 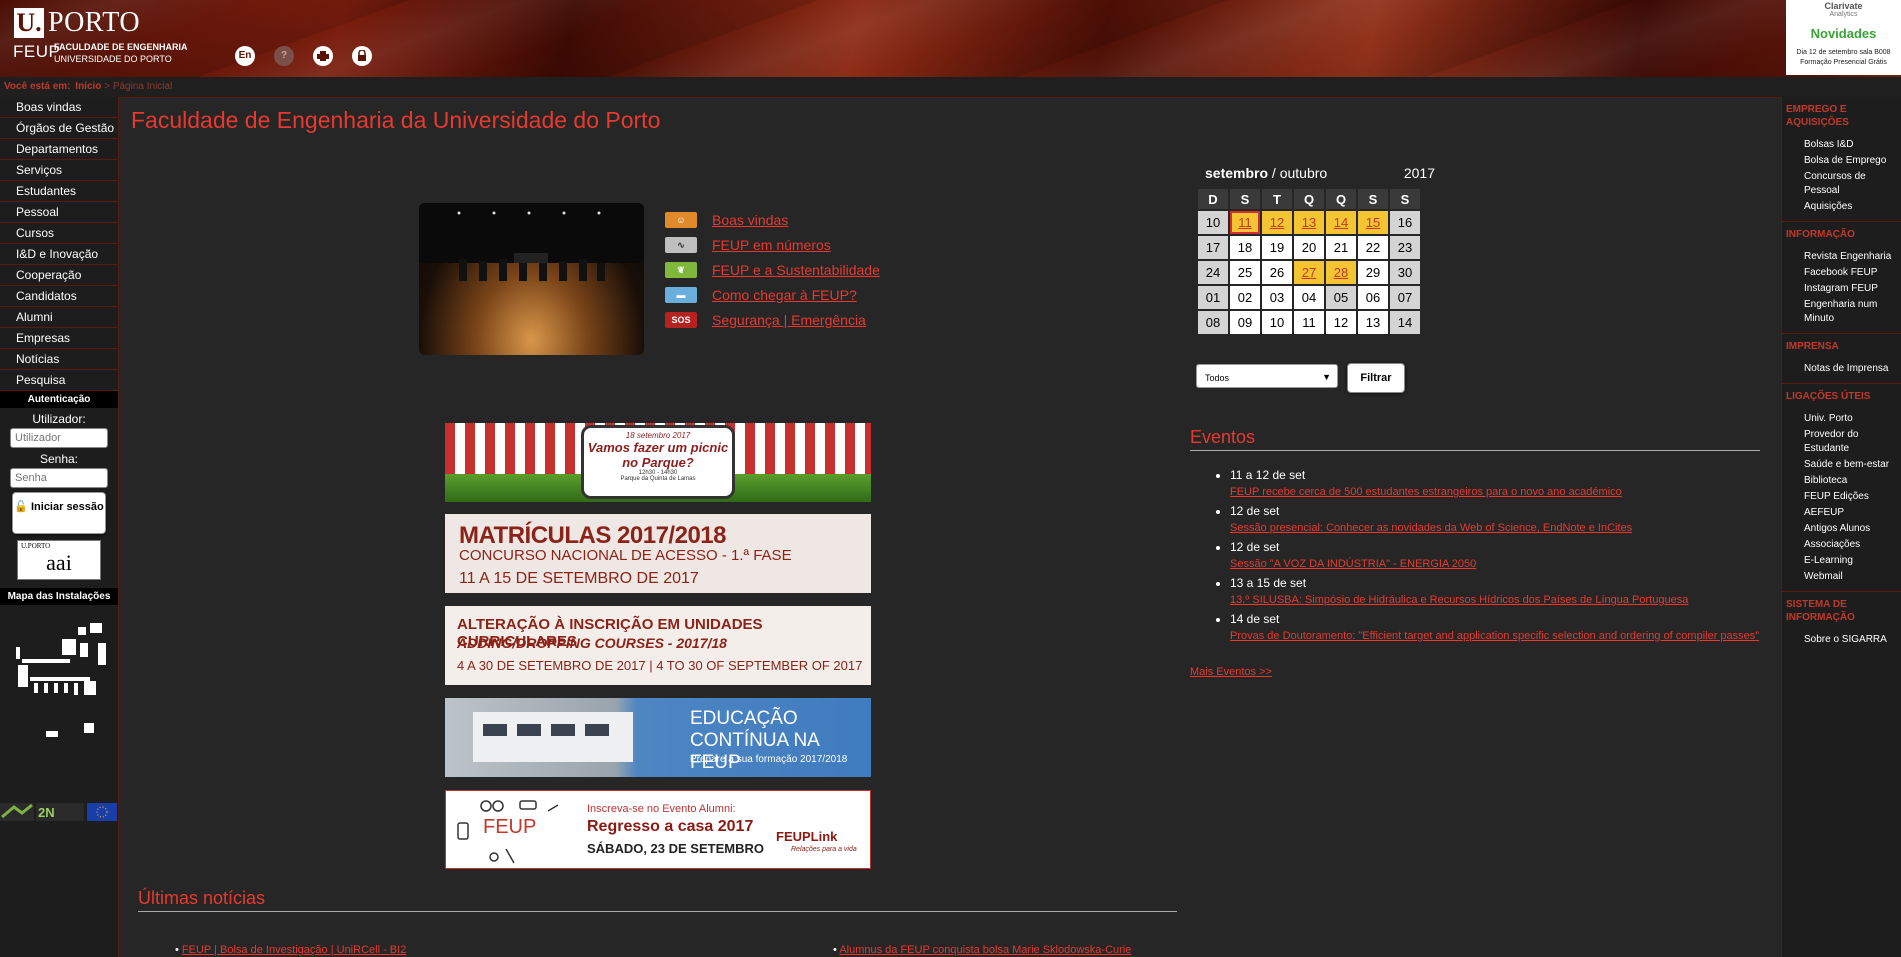 I want to click on calendar-day-event: 13, so click(x=1309, y=222).